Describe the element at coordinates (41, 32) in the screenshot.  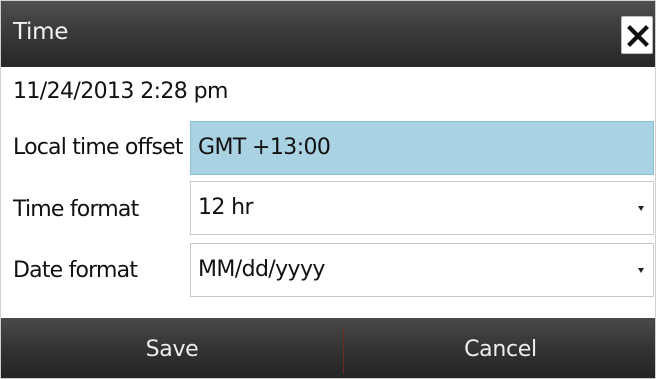
I see `dialog-title: Time` at that location.